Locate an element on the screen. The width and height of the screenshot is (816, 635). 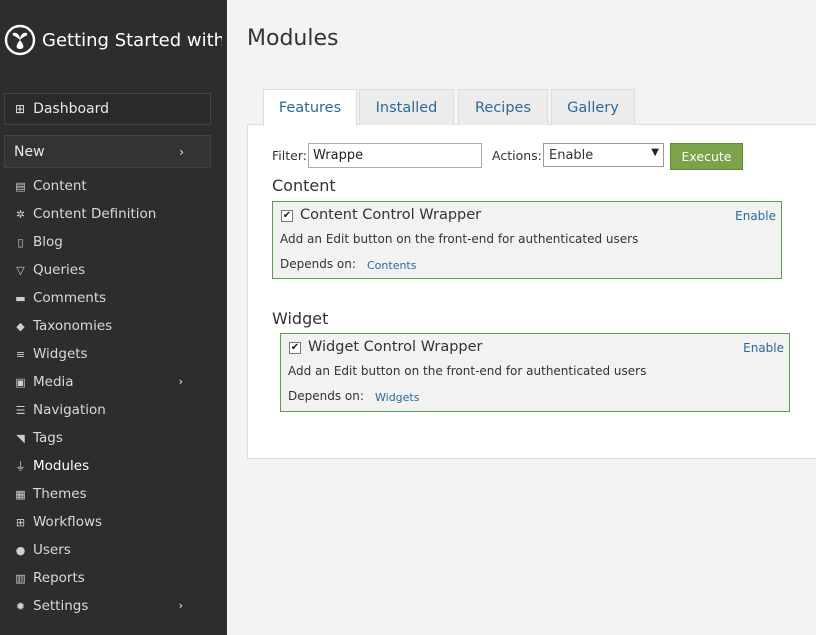
dashboard-button: ⊞ Dashboard is located at coordinates (107, 109).